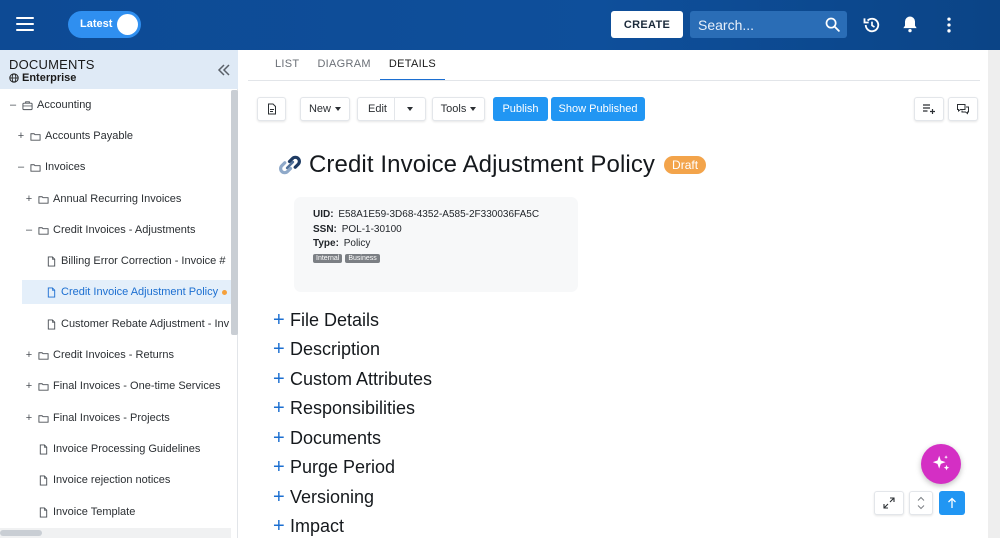  I want to click on tools-button: Tools, so click(458, 109).